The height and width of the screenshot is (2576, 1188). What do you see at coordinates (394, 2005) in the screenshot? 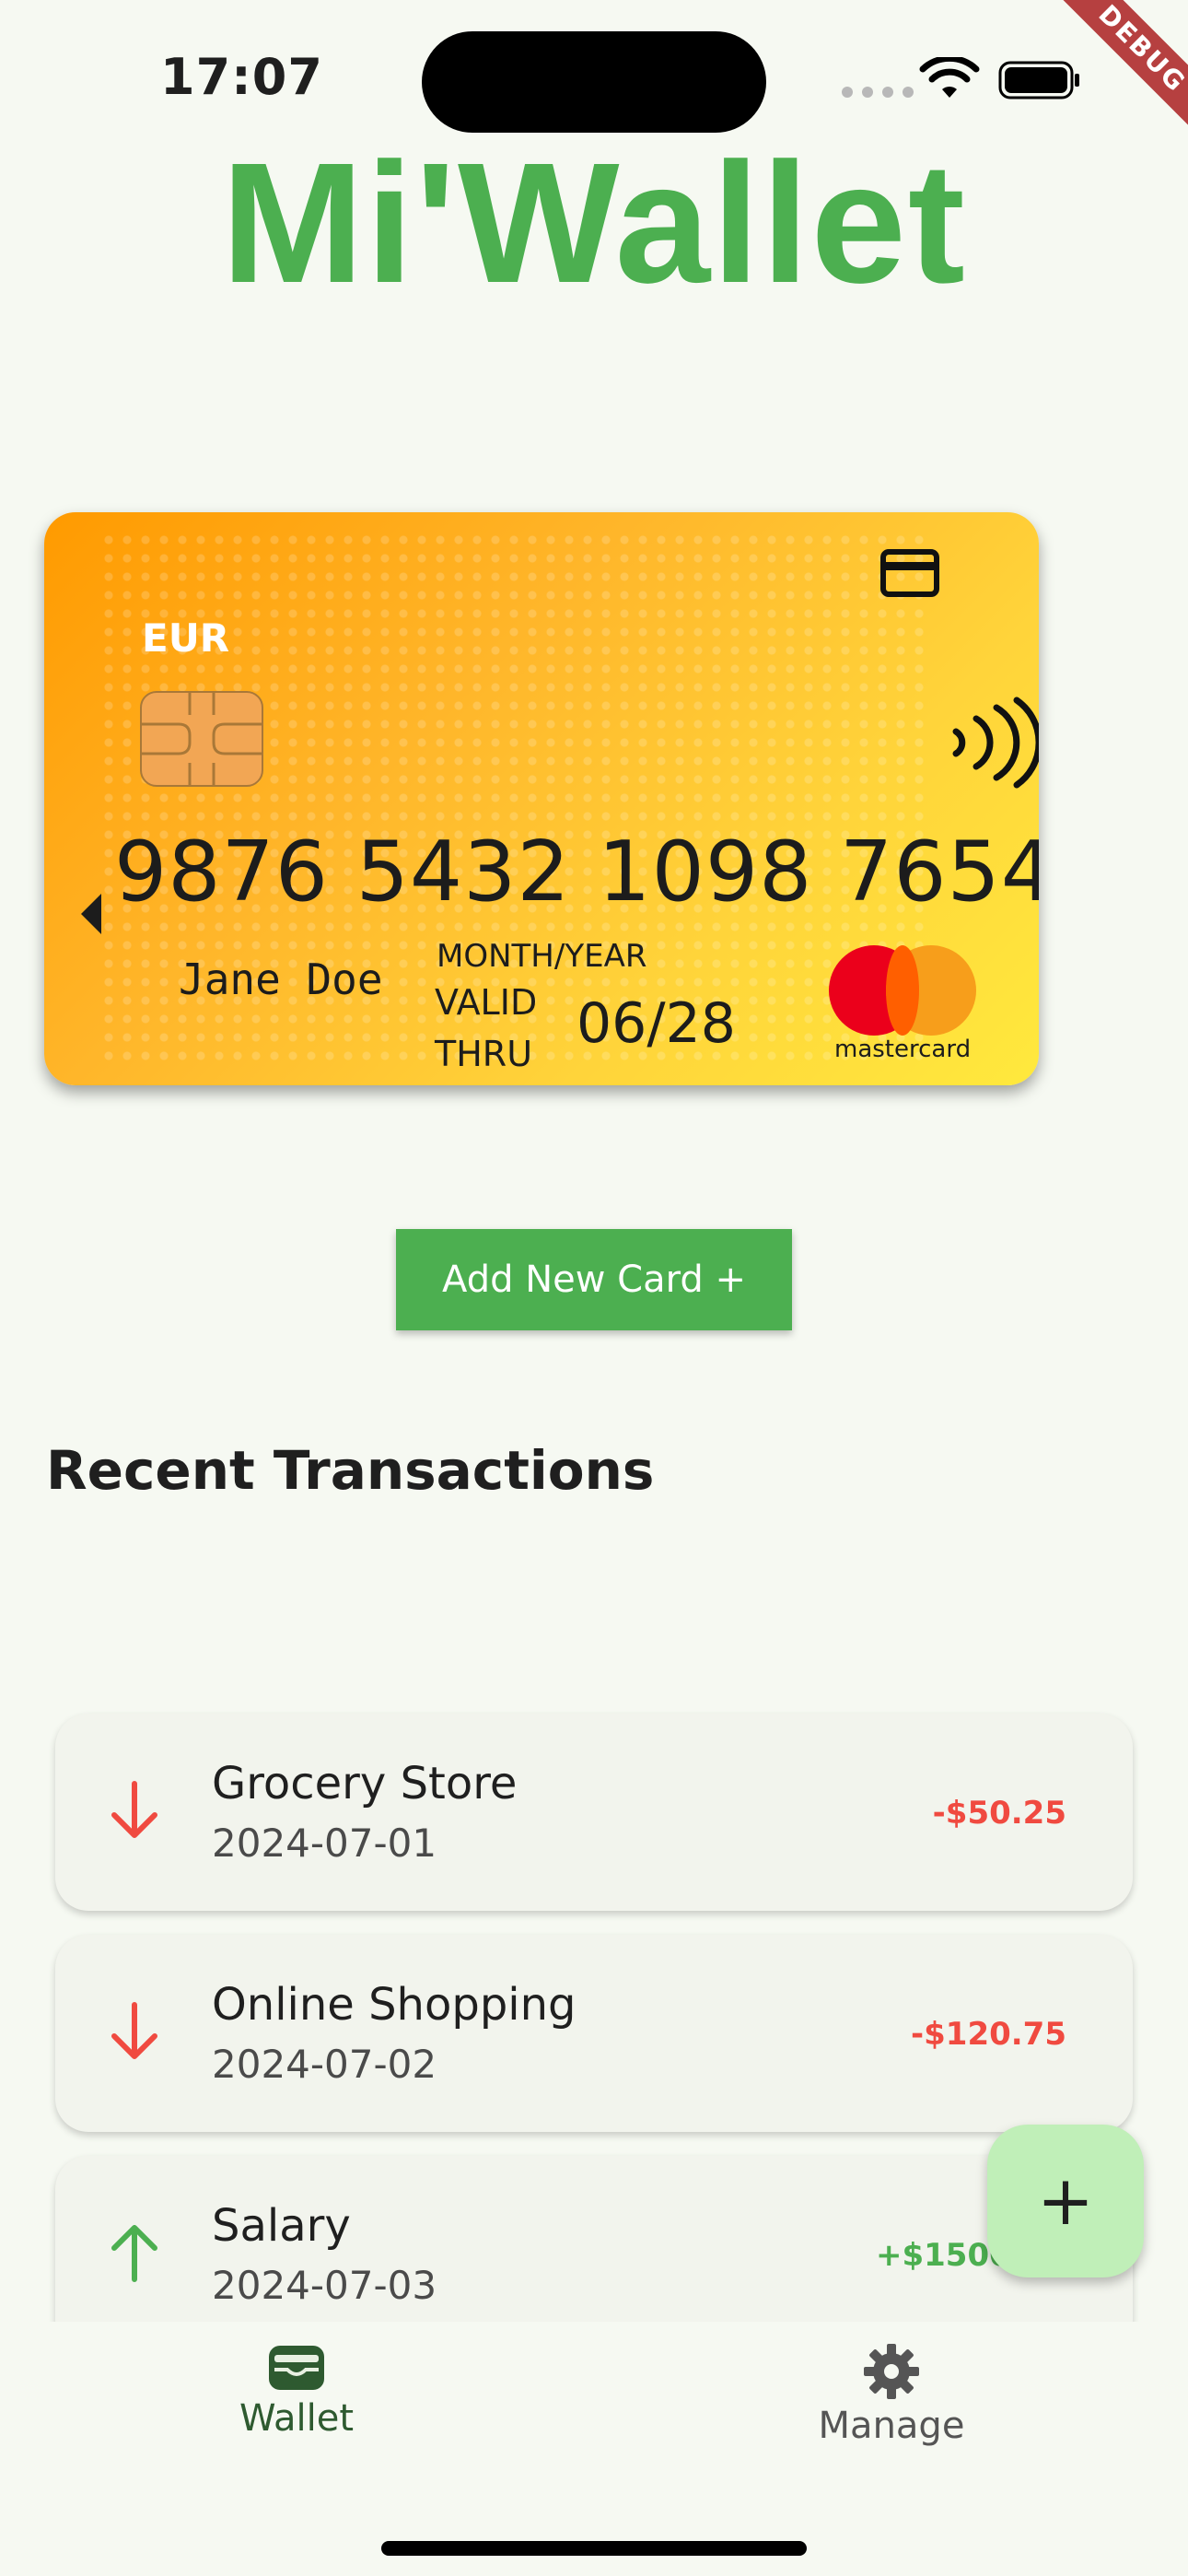
I see `transaction-title: Online Shopping` at bounding box center [394, 2005].